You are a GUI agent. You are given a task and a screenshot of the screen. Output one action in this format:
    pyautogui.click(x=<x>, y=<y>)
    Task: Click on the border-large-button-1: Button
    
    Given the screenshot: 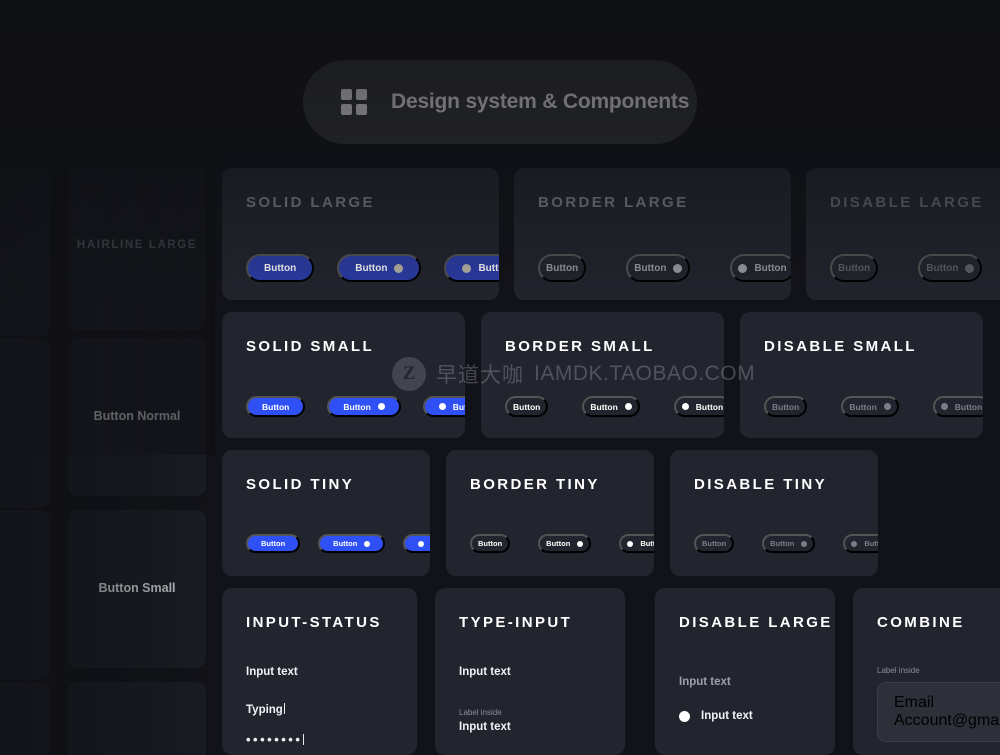 What is the action you would take?
    pyautogui.click(x=562, y=268)
    